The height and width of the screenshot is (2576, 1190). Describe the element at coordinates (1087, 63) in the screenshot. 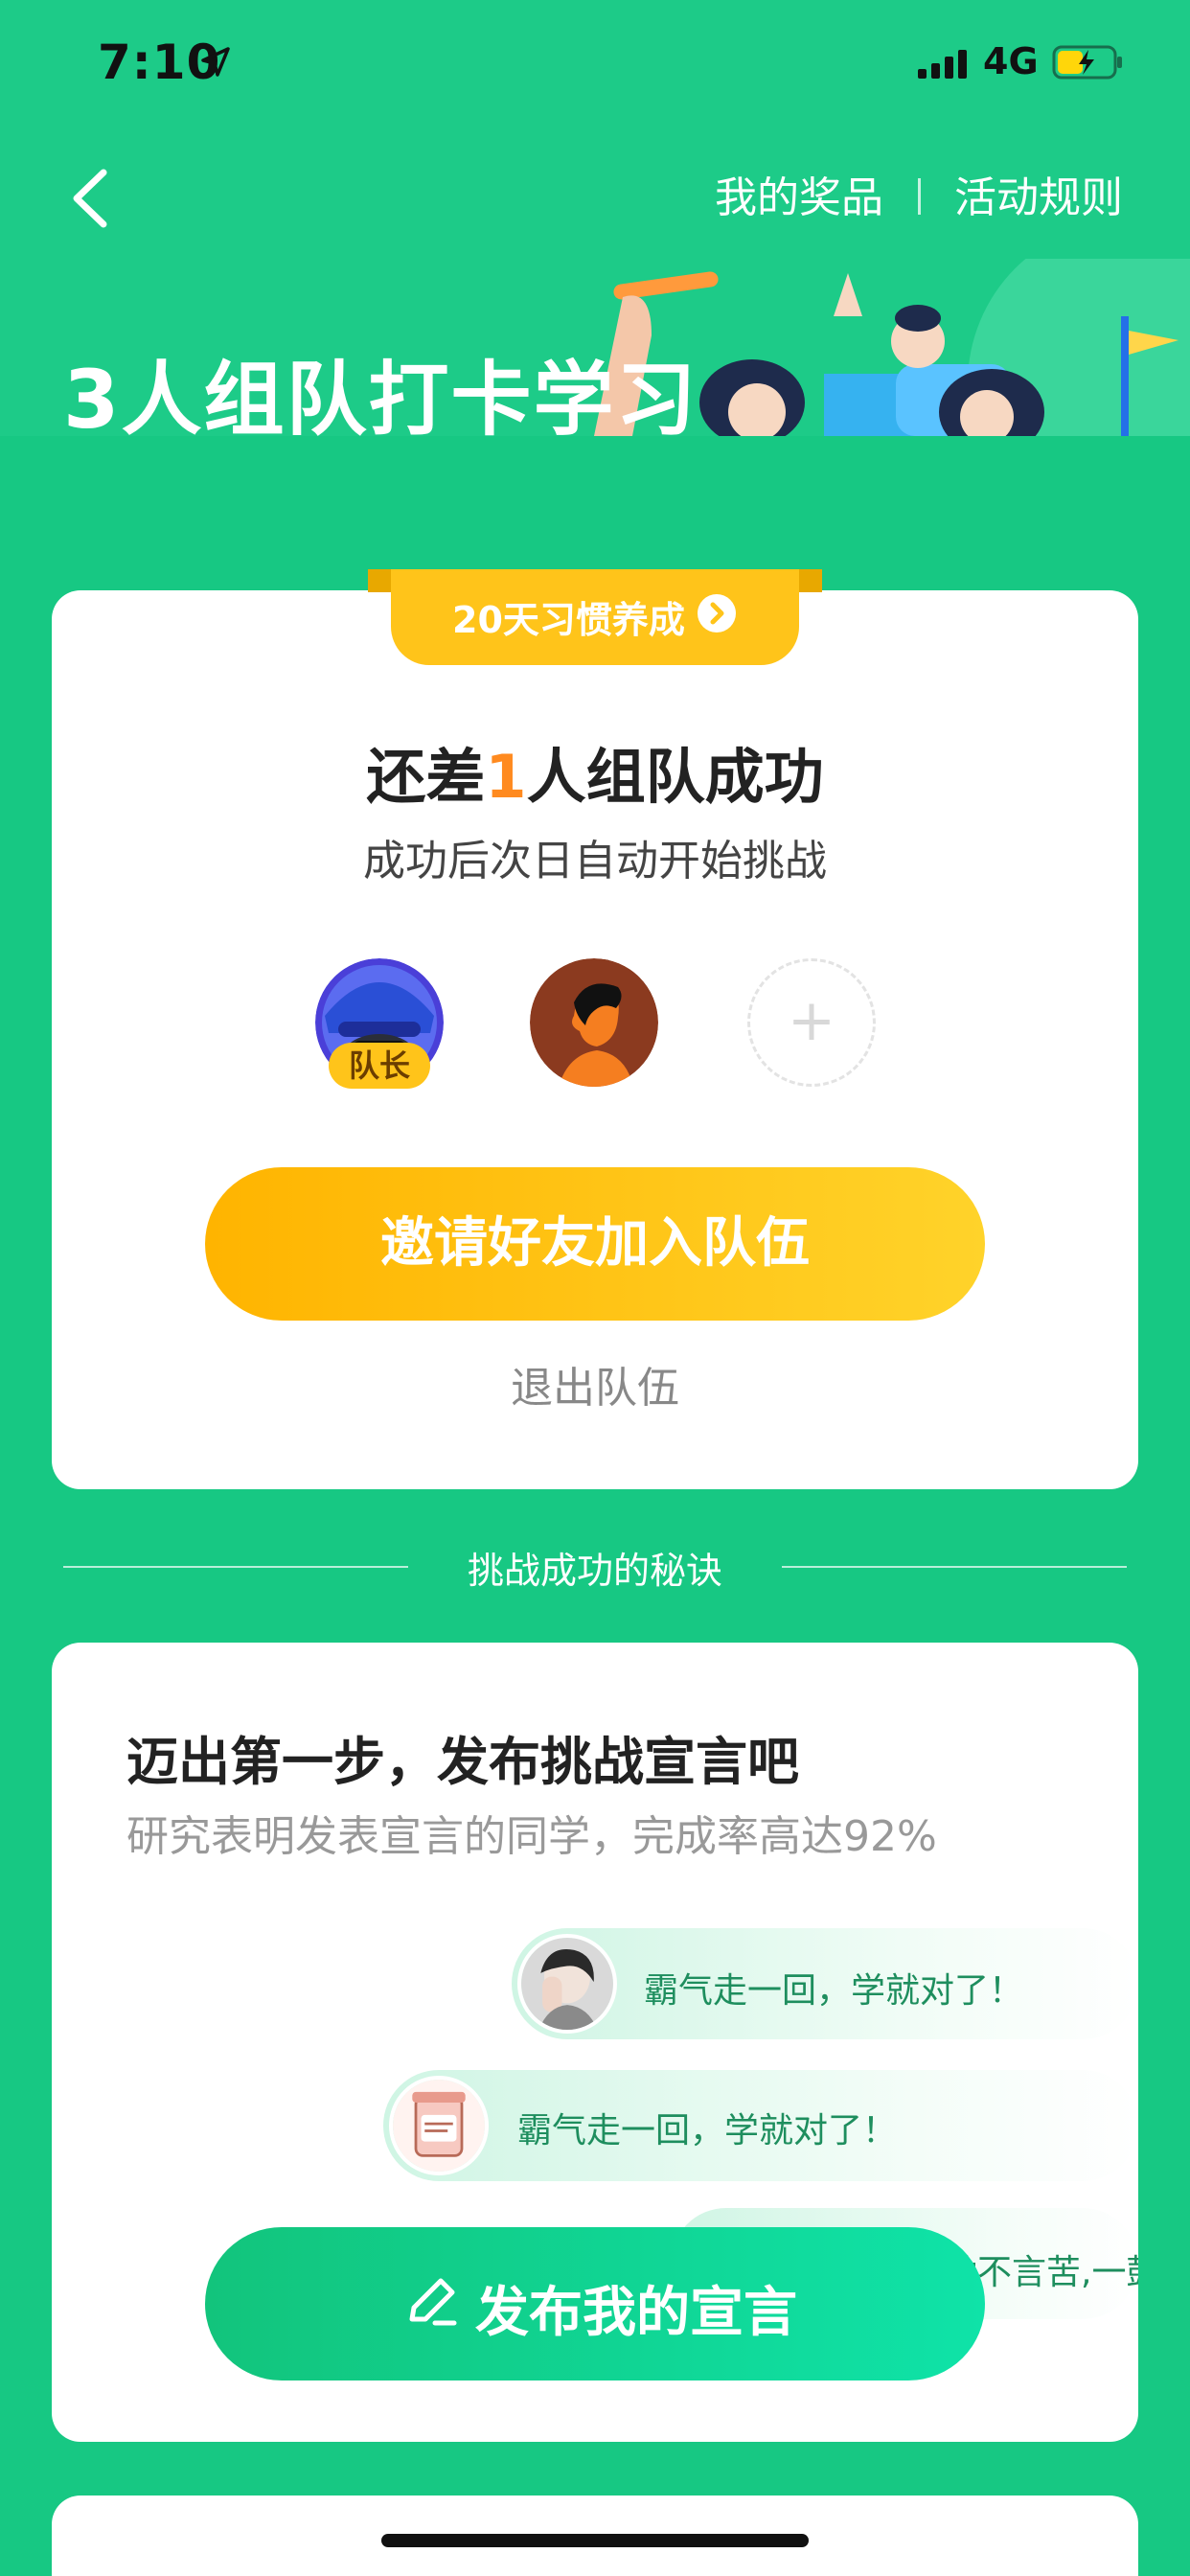

I see `battery-icon` at that location.